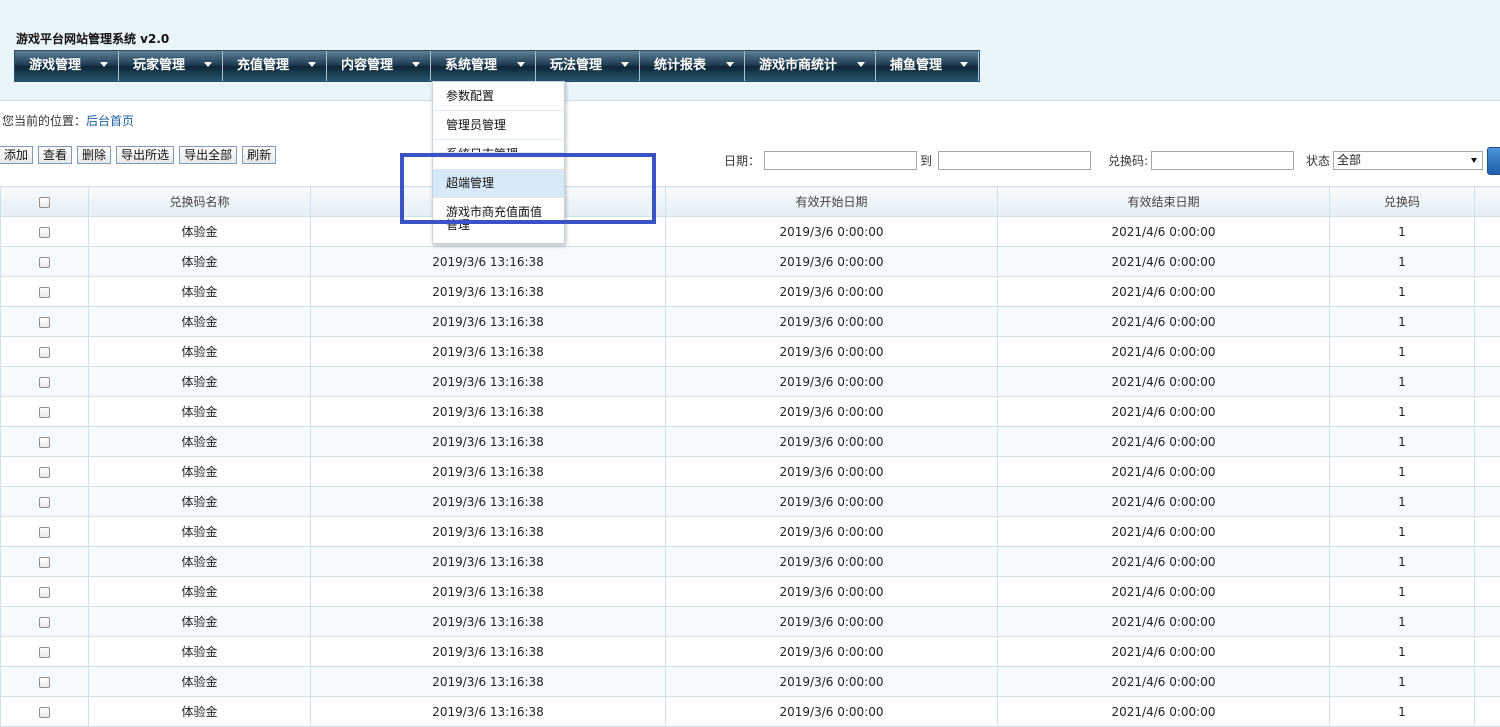 Image resolution: width=1500 pixels, height=727 pixels. I want to click on select-all-checkbox, so click(44, 202).